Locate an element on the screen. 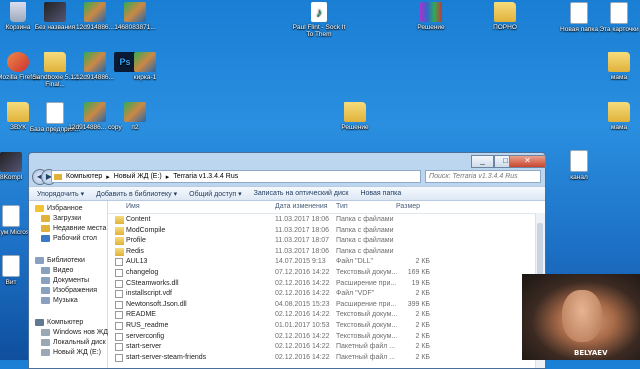 This screenshot has height=369, width=640. file-row: Profile 11.03.2017 18:07 Папка с файлами is located at coordinates (326, 241).